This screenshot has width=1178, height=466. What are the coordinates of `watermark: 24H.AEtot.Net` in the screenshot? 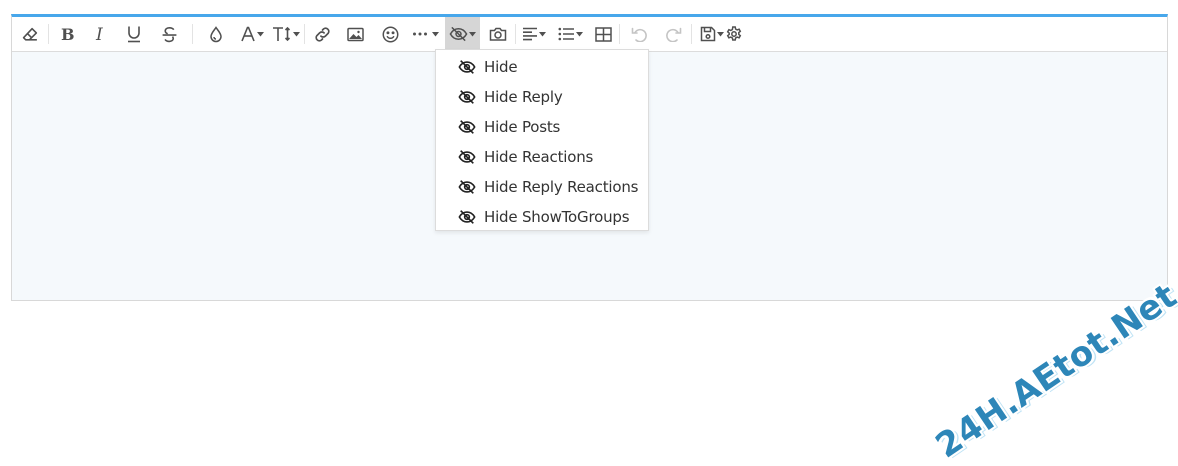 It's located at (1053, 370).